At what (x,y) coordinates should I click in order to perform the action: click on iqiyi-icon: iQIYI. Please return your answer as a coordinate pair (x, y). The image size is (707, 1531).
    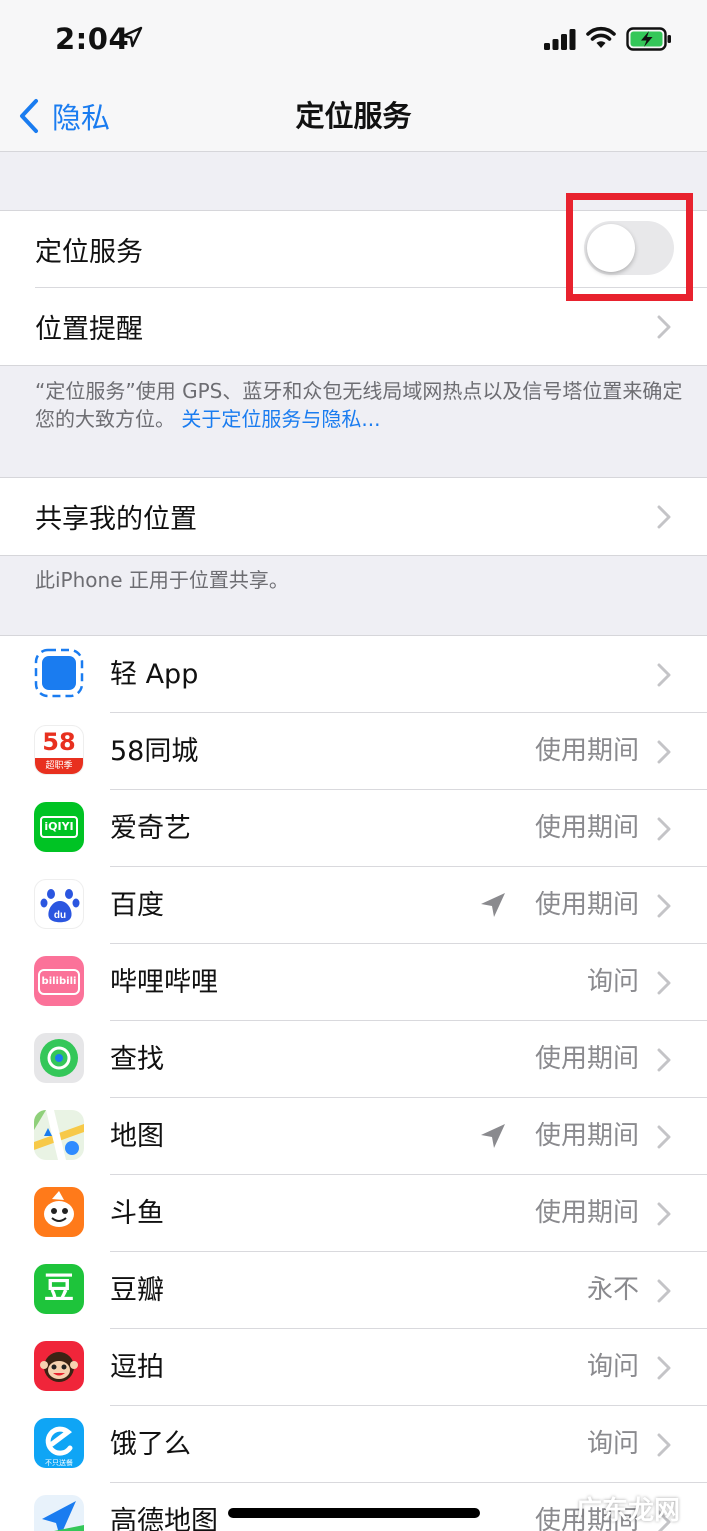
    Looking at the image, I should click on (59, 827).